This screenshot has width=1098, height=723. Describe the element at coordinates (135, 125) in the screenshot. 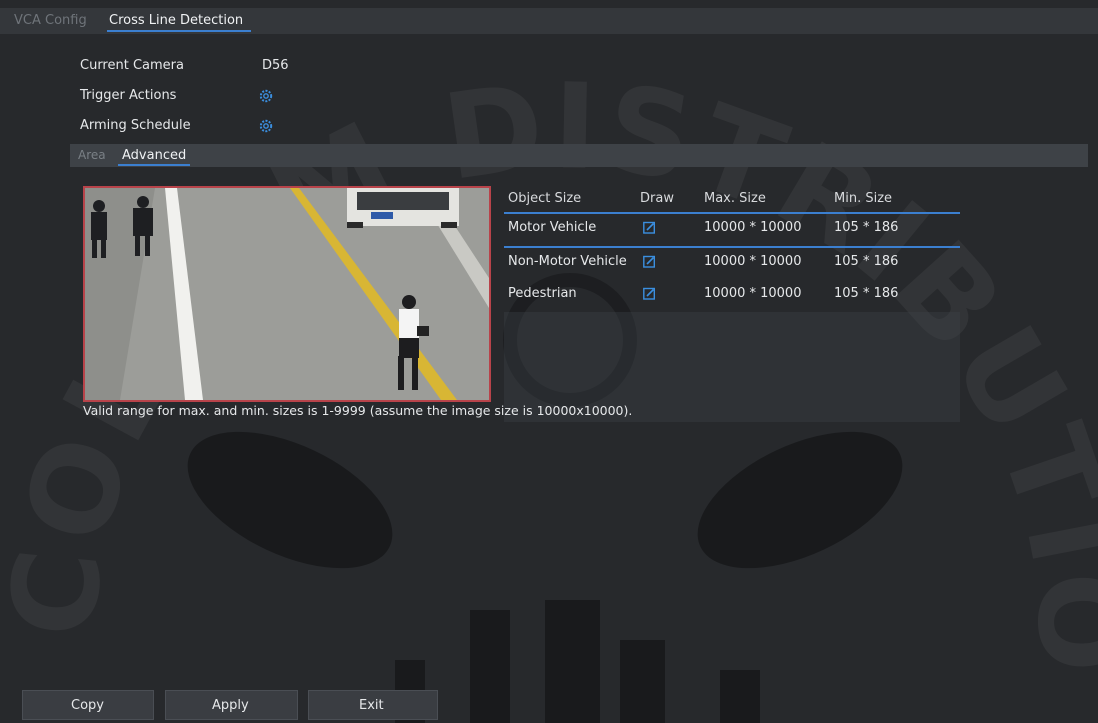

I see `arming-schedule-label: Arming Schedule` at that location.